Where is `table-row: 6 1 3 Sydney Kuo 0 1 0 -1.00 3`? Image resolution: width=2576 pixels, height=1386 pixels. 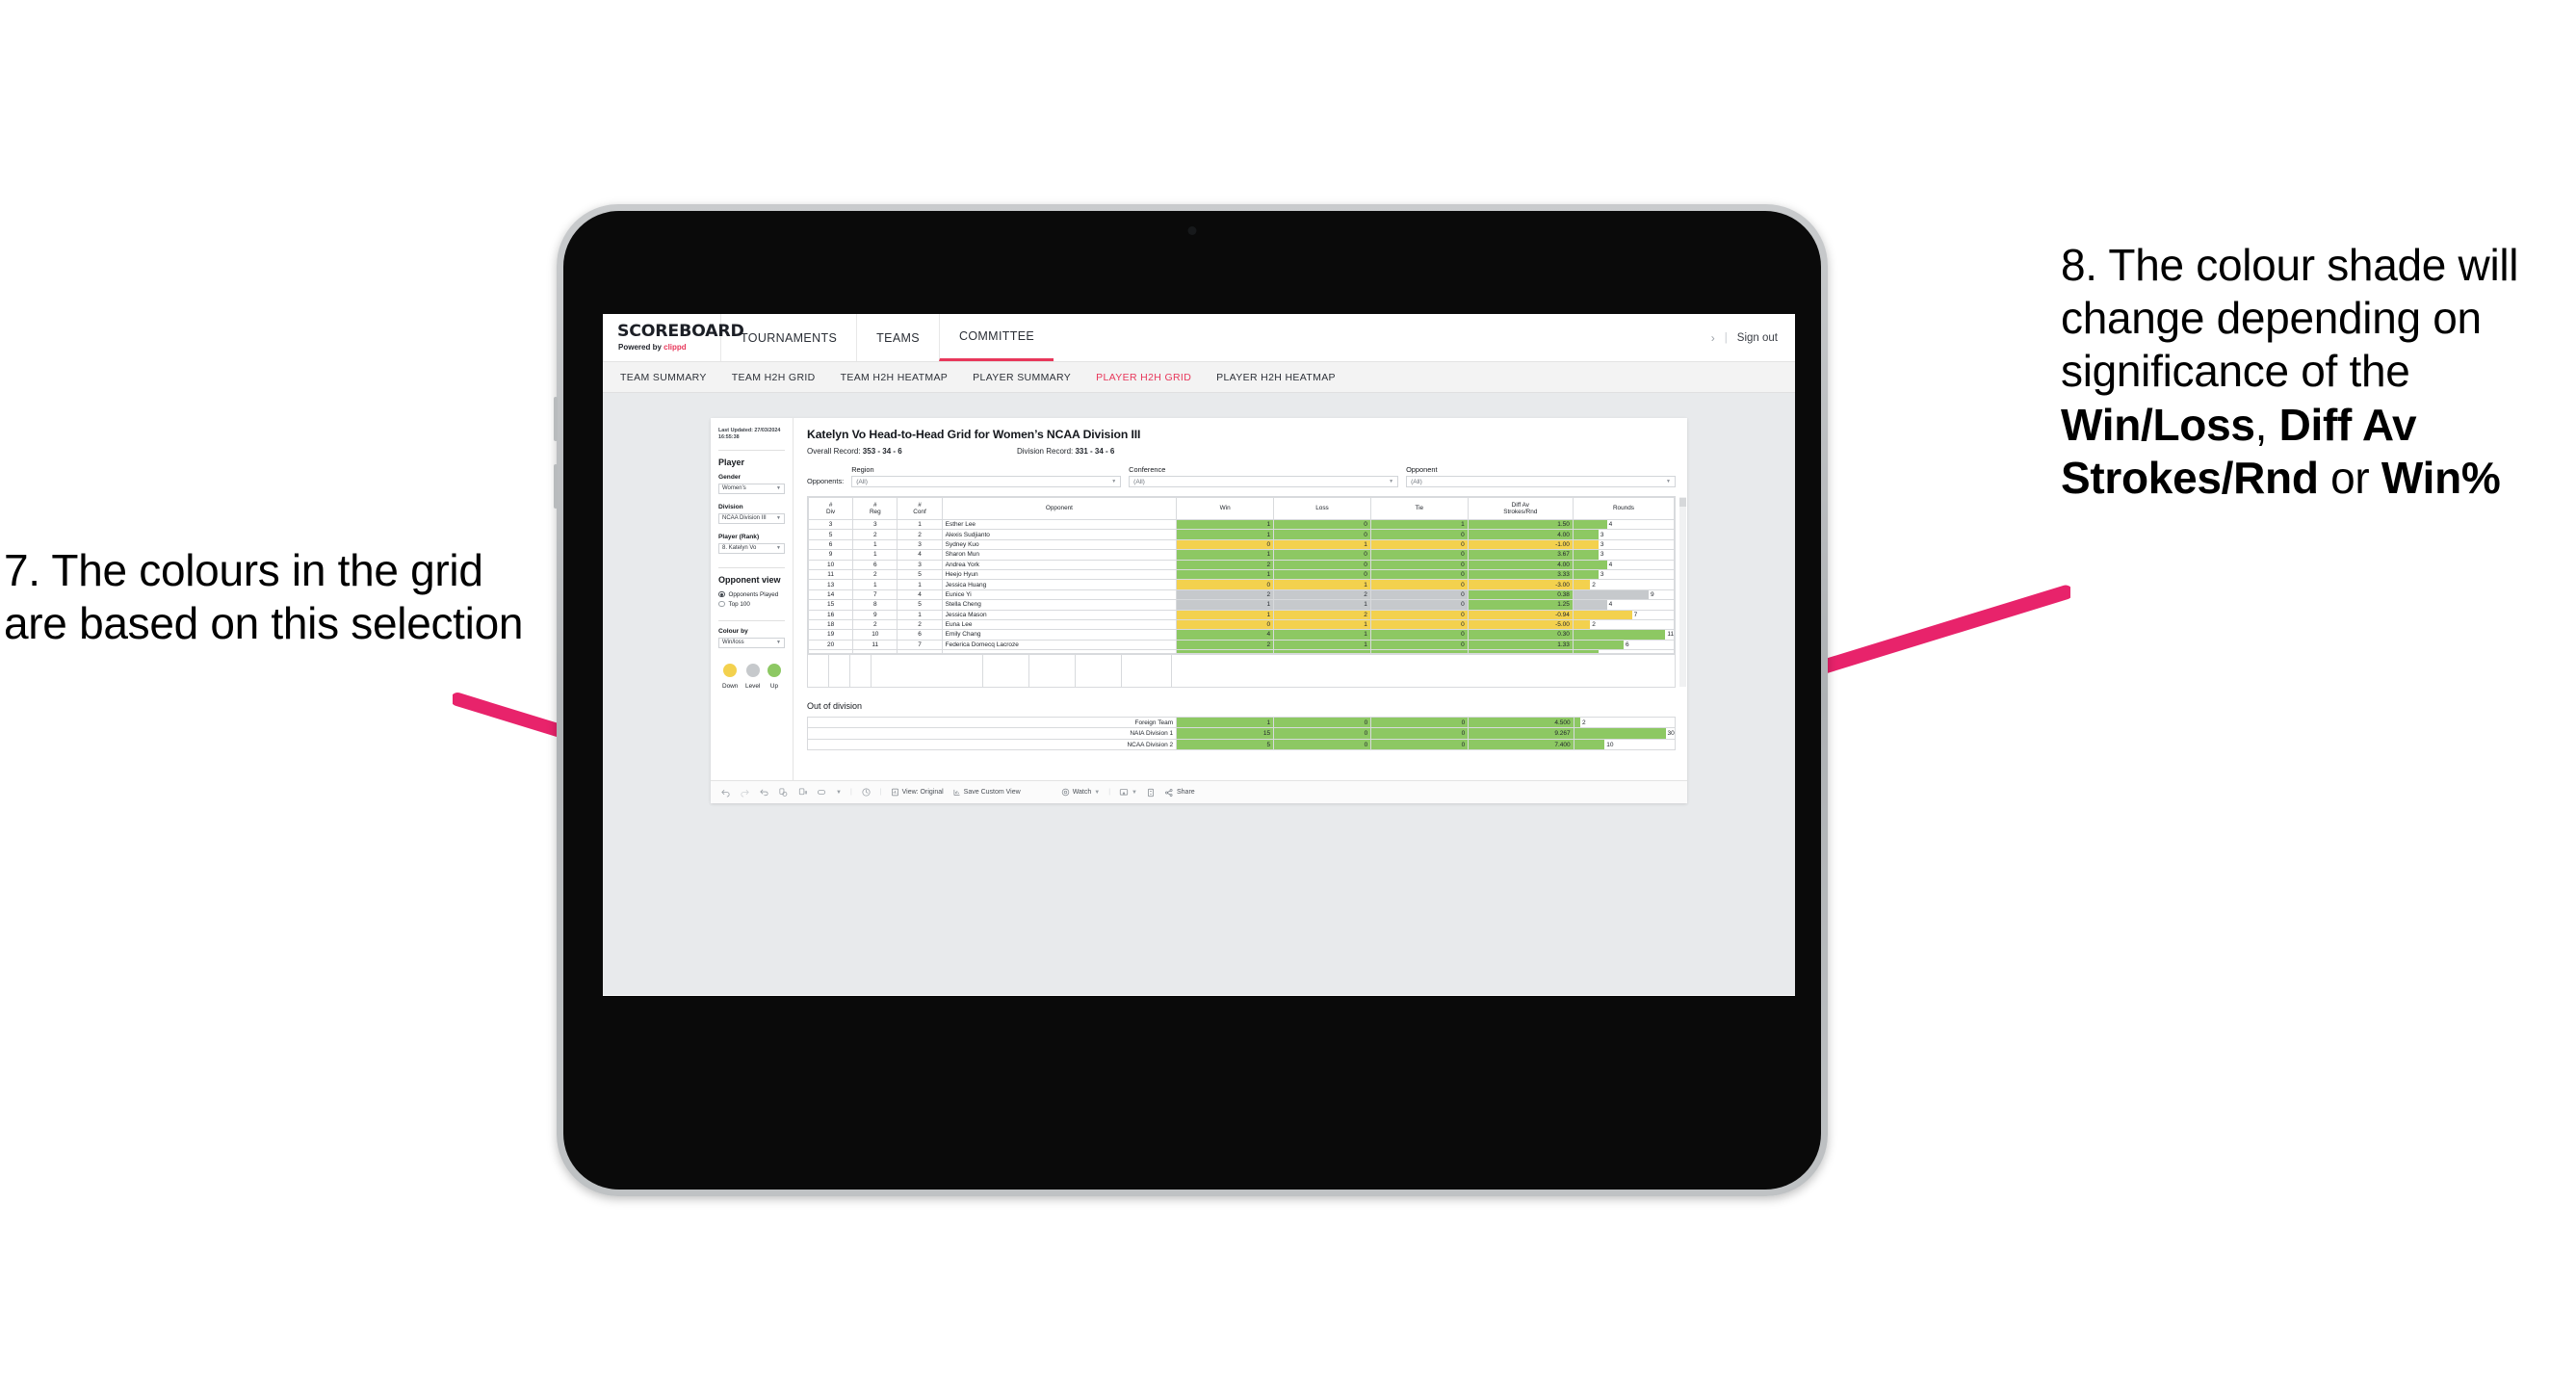 table-row: 6 1 3 Sydney Kuo 0 1 0 -1.00 3 is located at coordinates (1241, 544).